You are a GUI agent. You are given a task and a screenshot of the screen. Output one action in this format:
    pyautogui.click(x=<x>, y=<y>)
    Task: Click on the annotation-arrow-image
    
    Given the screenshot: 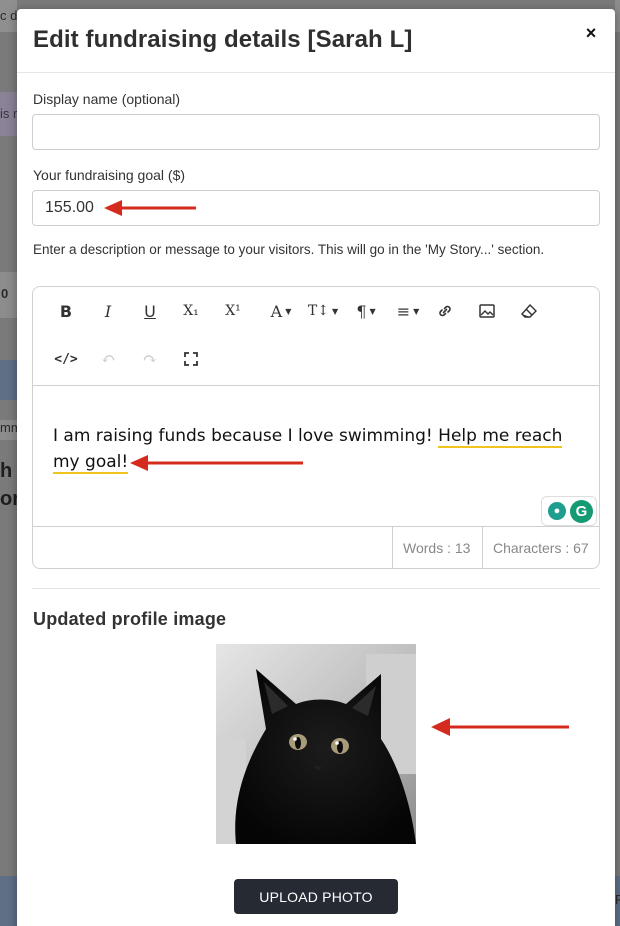 What is the action you would take?
    pyautogui.click(x=500, y=727)
    